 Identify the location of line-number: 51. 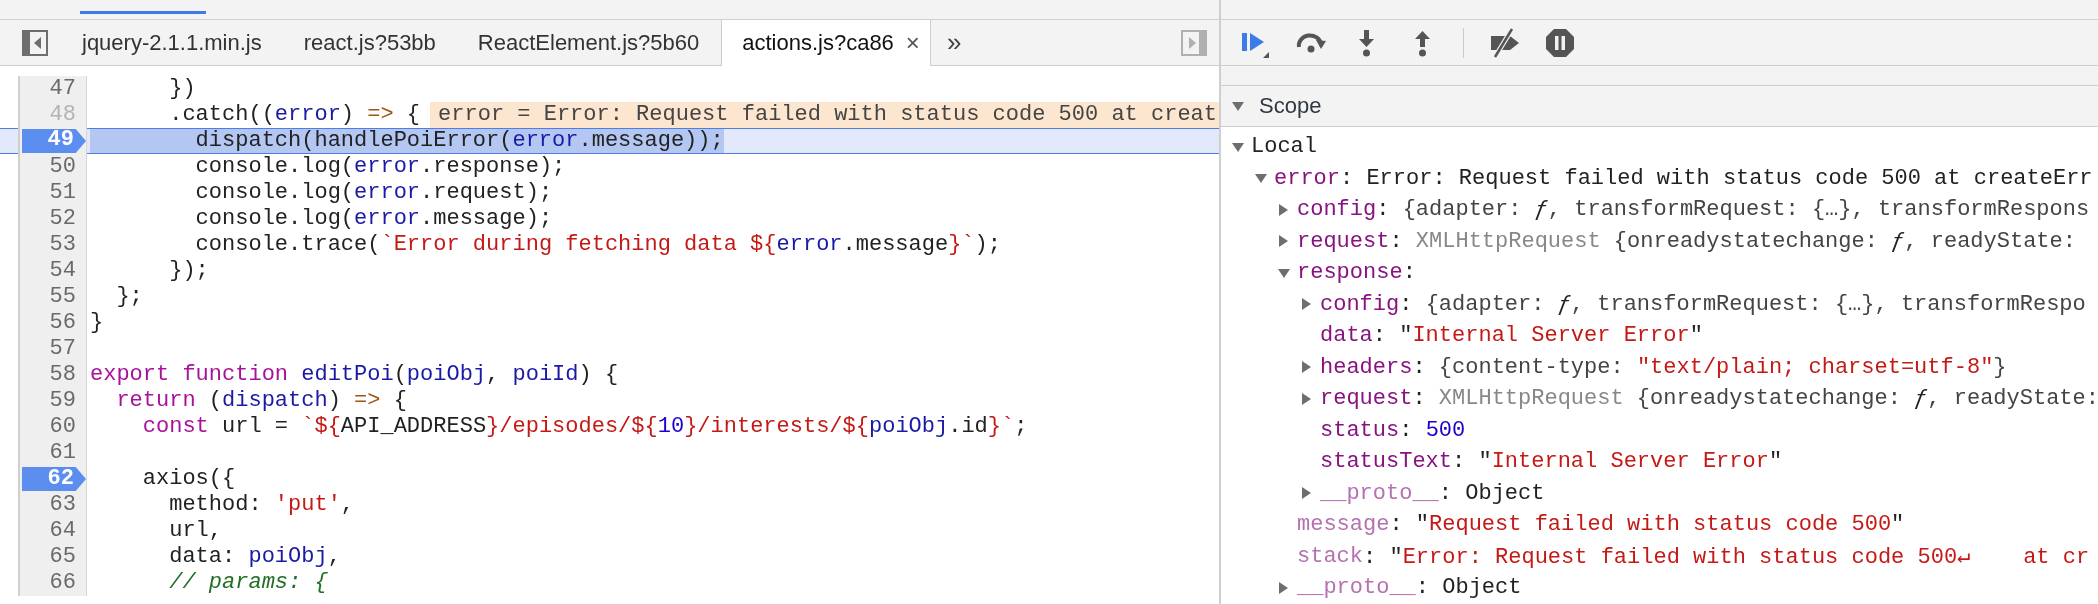
(53, 193).